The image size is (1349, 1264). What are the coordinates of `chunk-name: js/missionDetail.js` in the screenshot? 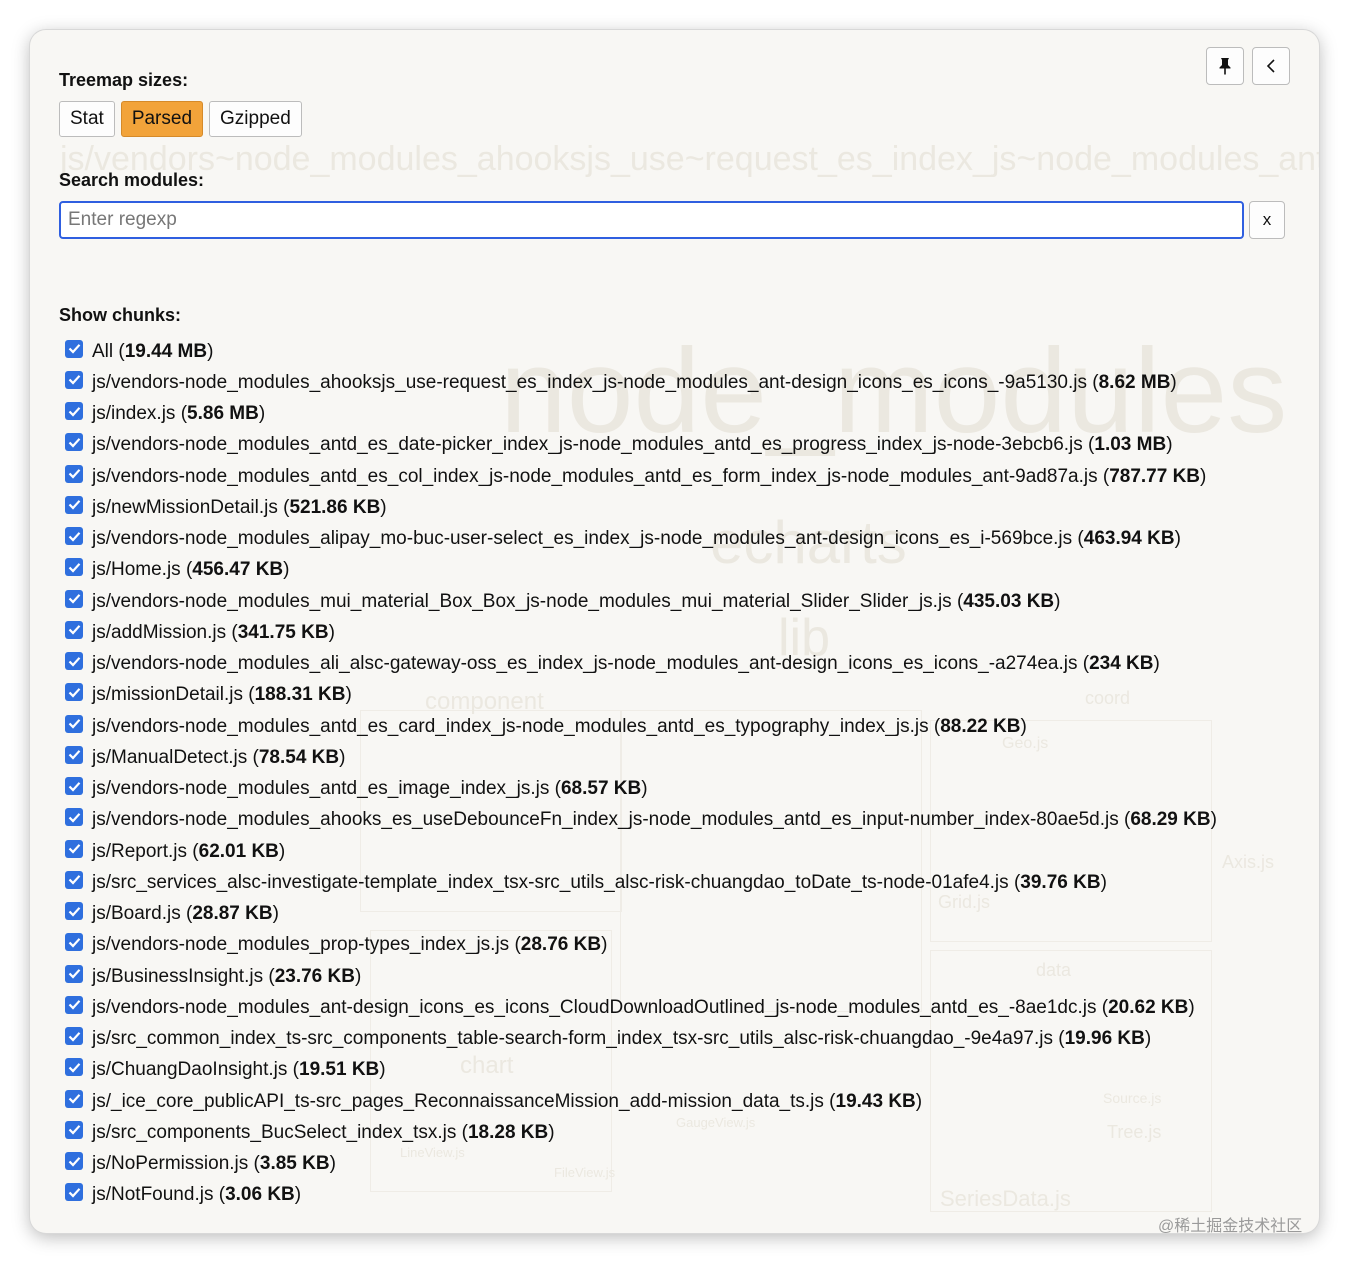 It's located at (167, 695).